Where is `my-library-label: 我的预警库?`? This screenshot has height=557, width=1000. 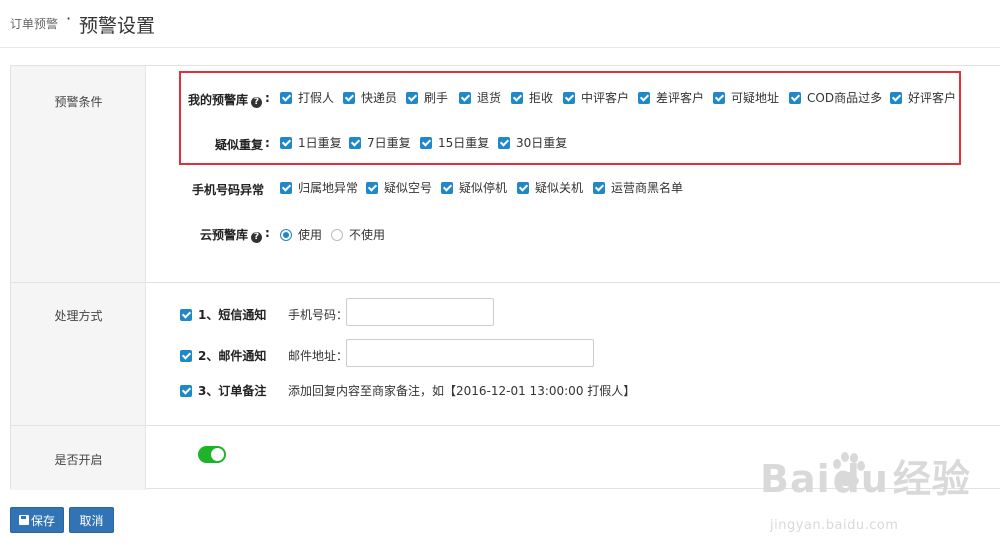 my-library-label: 我的预警库? is located at coordinates (225, 99).